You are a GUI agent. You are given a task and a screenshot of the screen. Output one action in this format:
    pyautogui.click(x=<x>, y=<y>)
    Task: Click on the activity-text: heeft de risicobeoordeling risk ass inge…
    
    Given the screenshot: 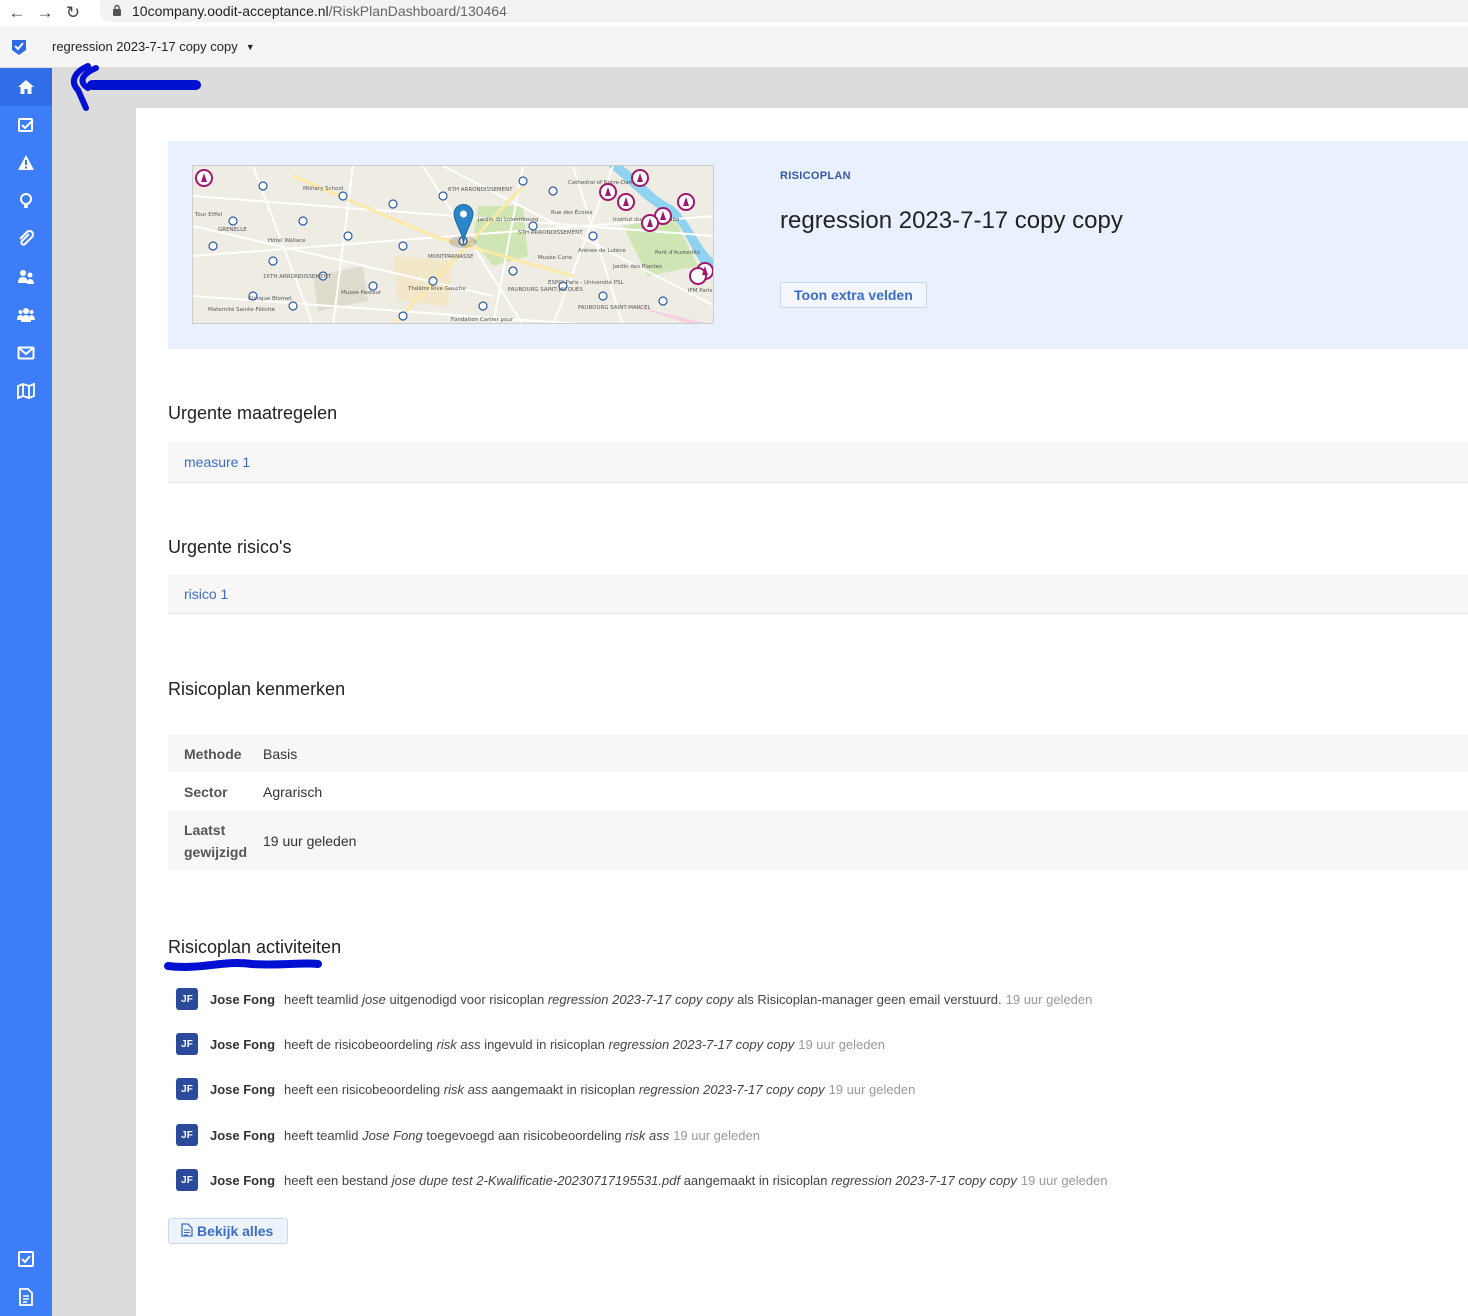 What is the action you would take?
    pyautogui.click(x=539, y=1044)
    